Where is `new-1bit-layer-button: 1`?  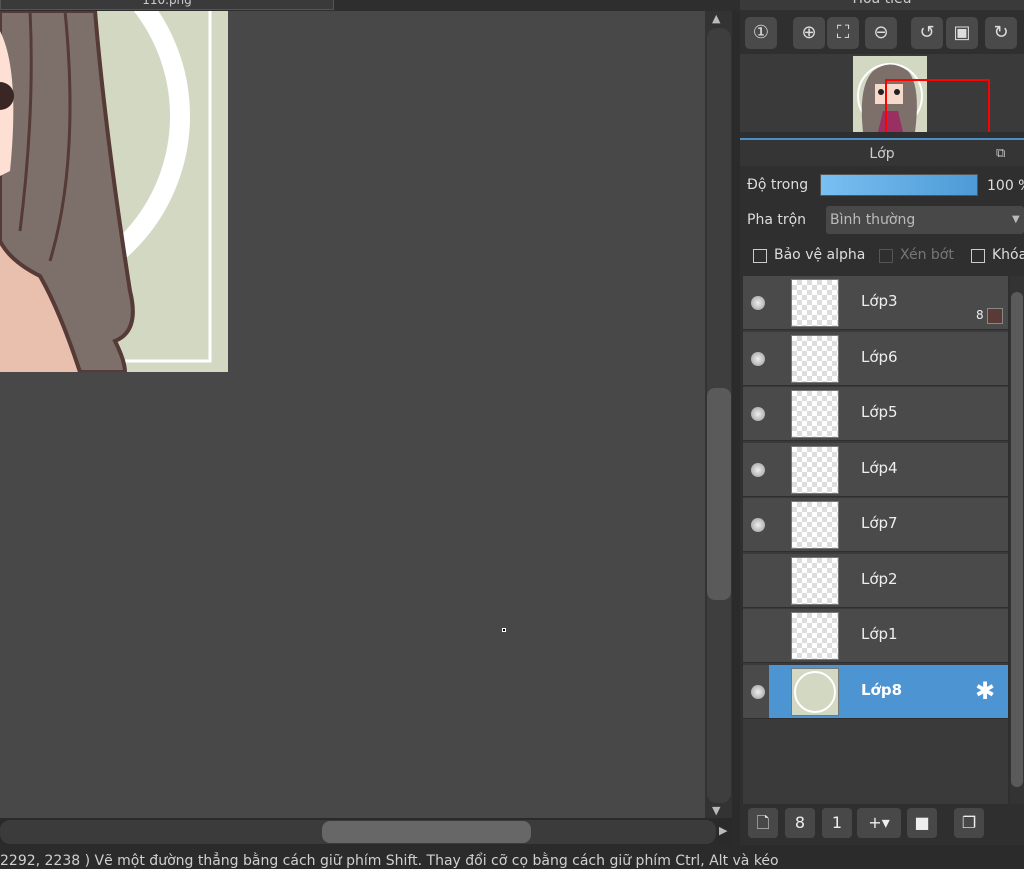
new-1bit-layer-button: 1 is located at coordinates (837, 823).